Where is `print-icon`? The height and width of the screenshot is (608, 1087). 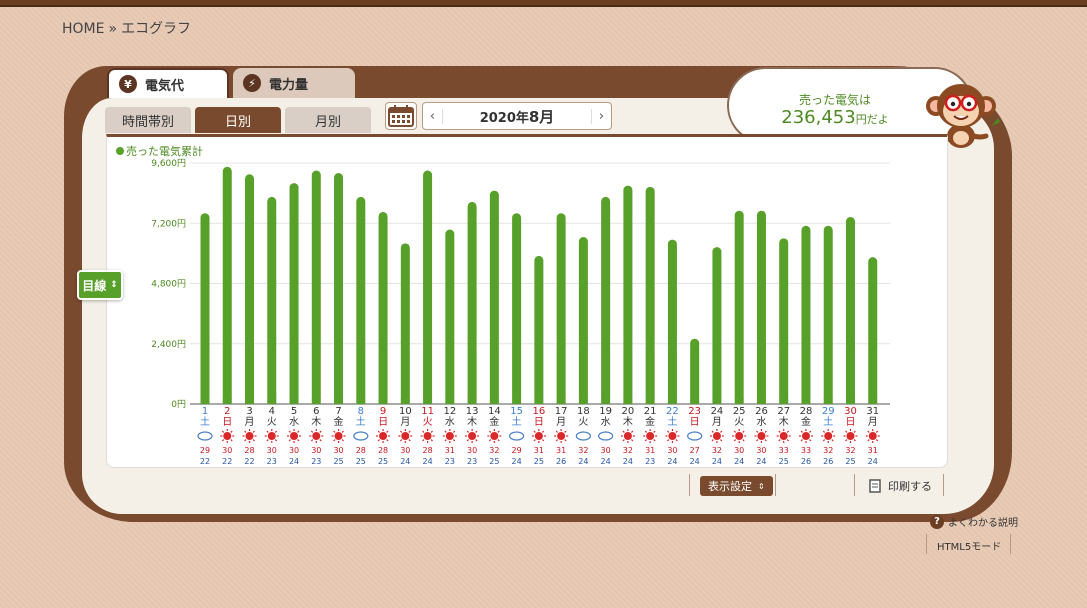 print-icon is located at coordinates (875, 486).